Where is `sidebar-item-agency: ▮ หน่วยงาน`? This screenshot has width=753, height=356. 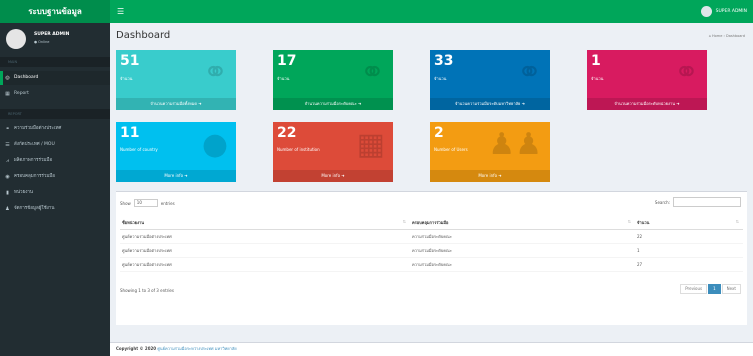 sidebar-item-agency: ▮ หน่วยงาน is located at coordinates (55, 193).